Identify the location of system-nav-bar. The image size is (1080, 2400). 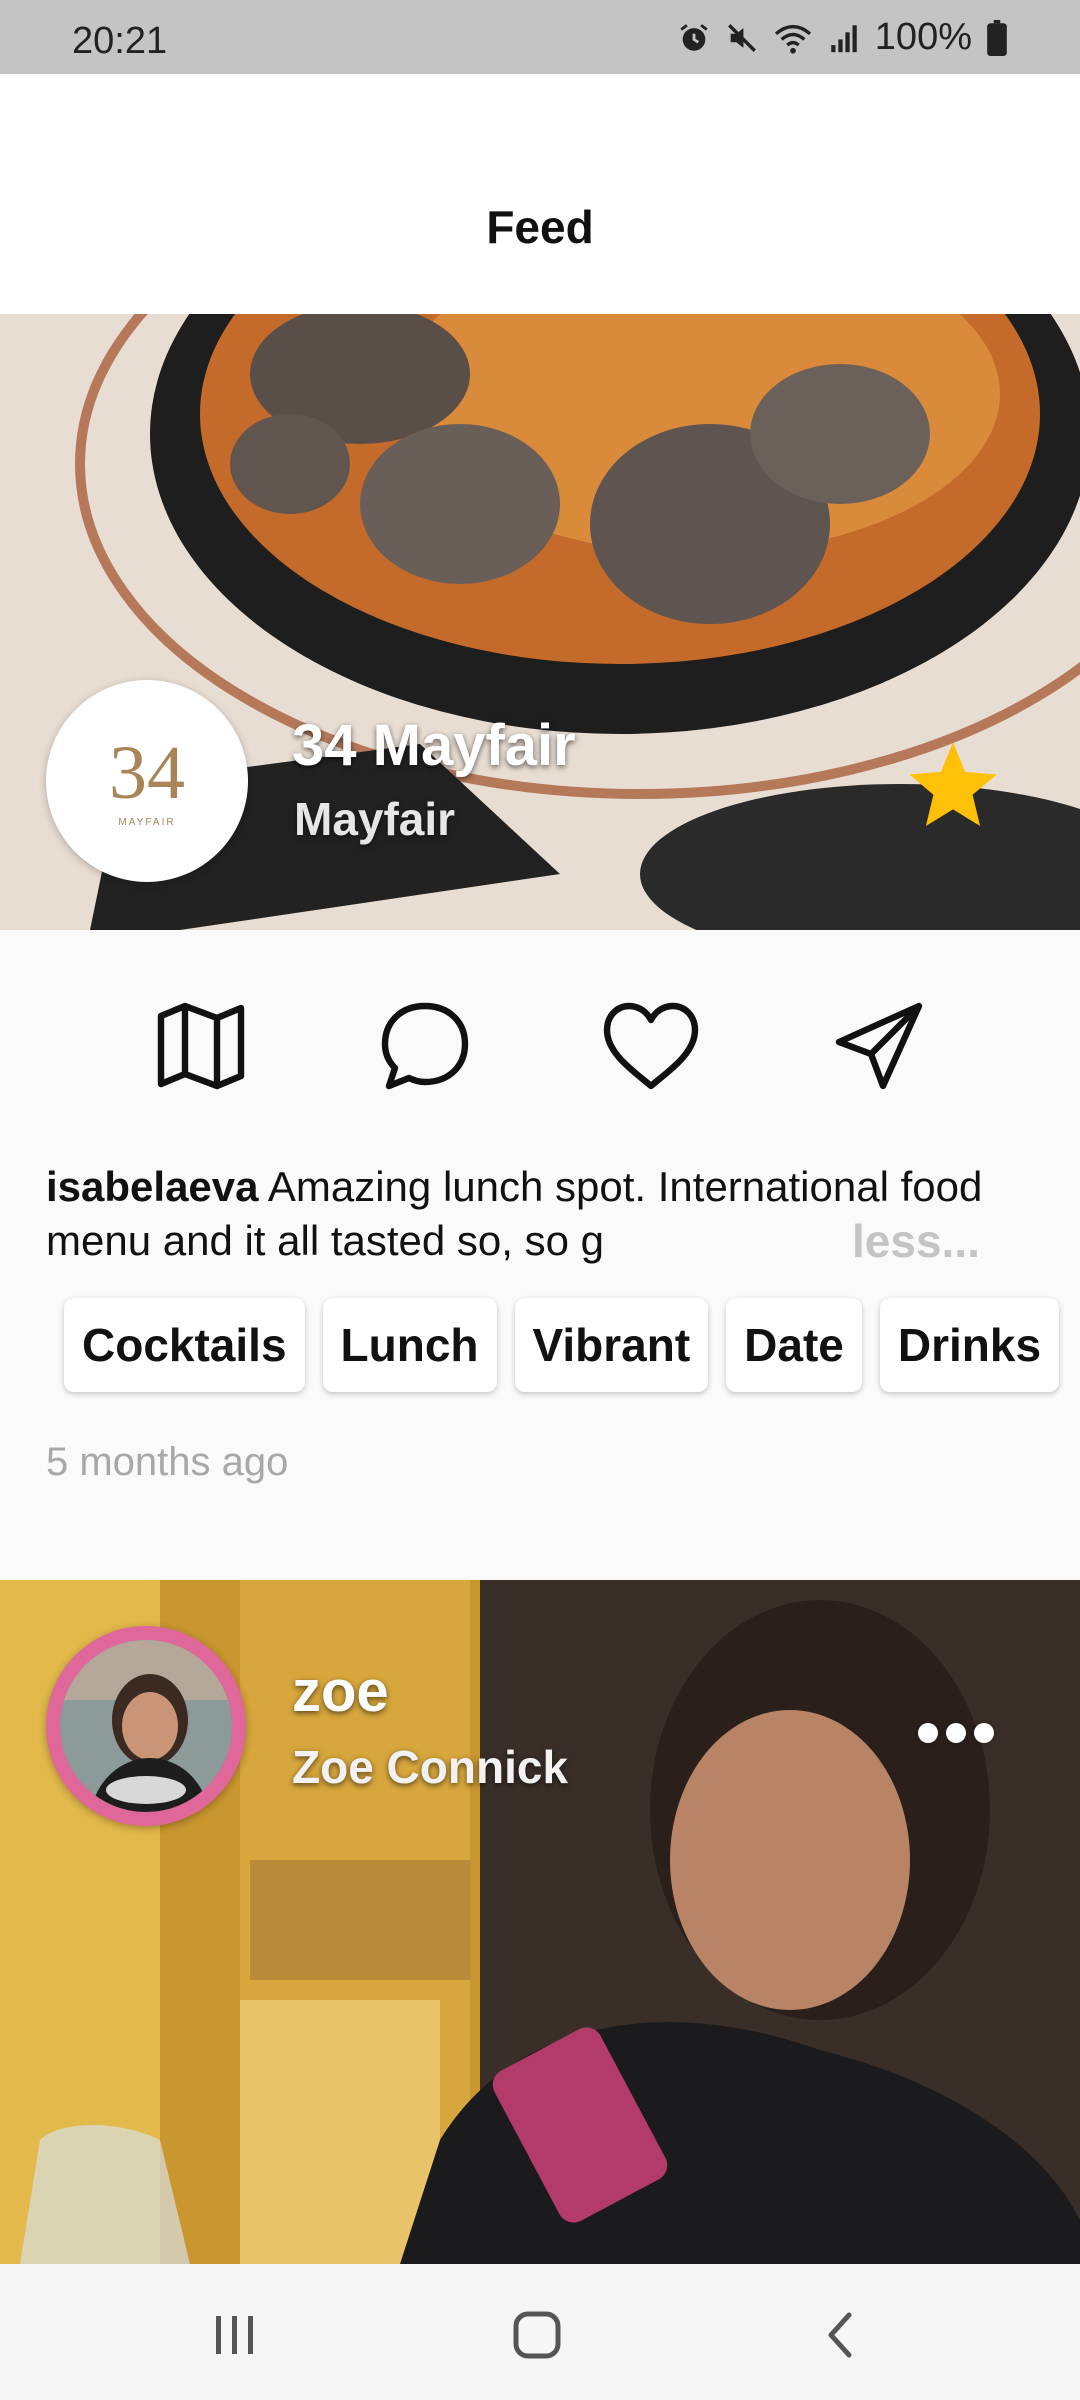
(540, 2332).